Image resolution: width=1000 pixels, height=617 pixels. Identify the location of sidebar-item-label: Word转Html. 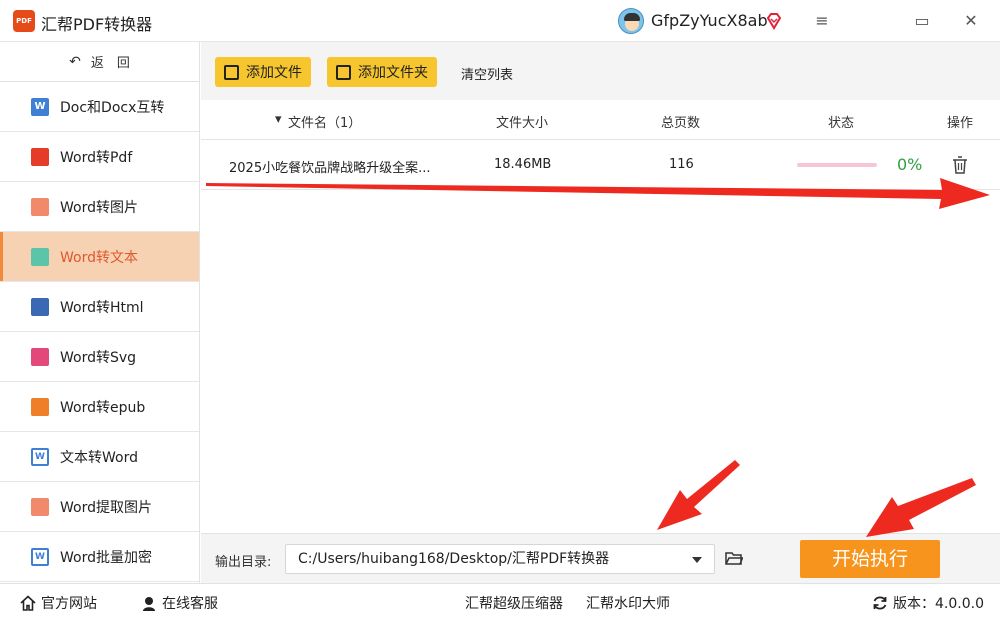
(102, 307).